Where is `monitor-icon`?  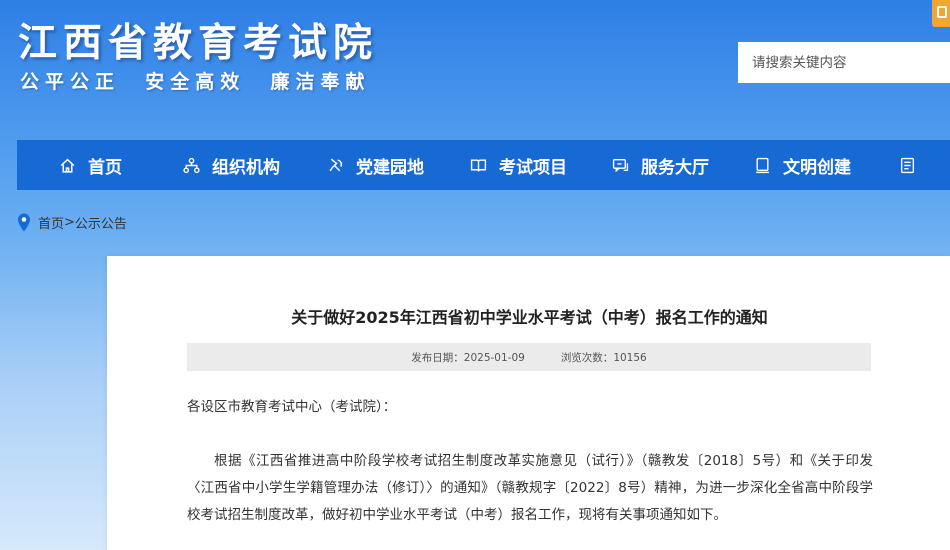 monitor-icon is located at coordinates (768, 165).